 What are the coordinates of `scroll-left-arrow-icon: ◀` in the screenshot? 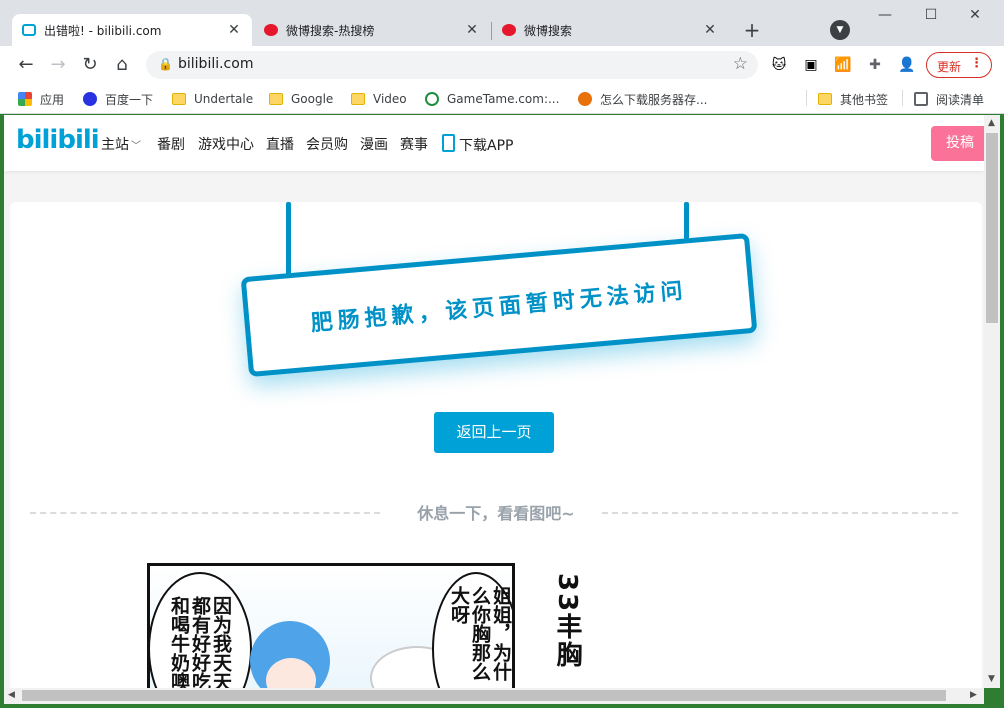 It's located at (11, 695).